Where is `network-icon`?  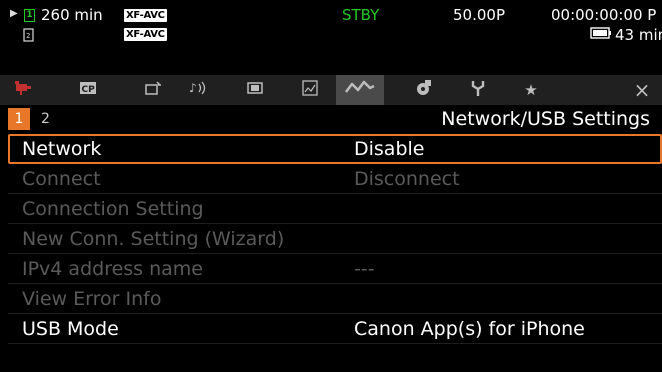 network-icon is located at coordinates (360, 90).